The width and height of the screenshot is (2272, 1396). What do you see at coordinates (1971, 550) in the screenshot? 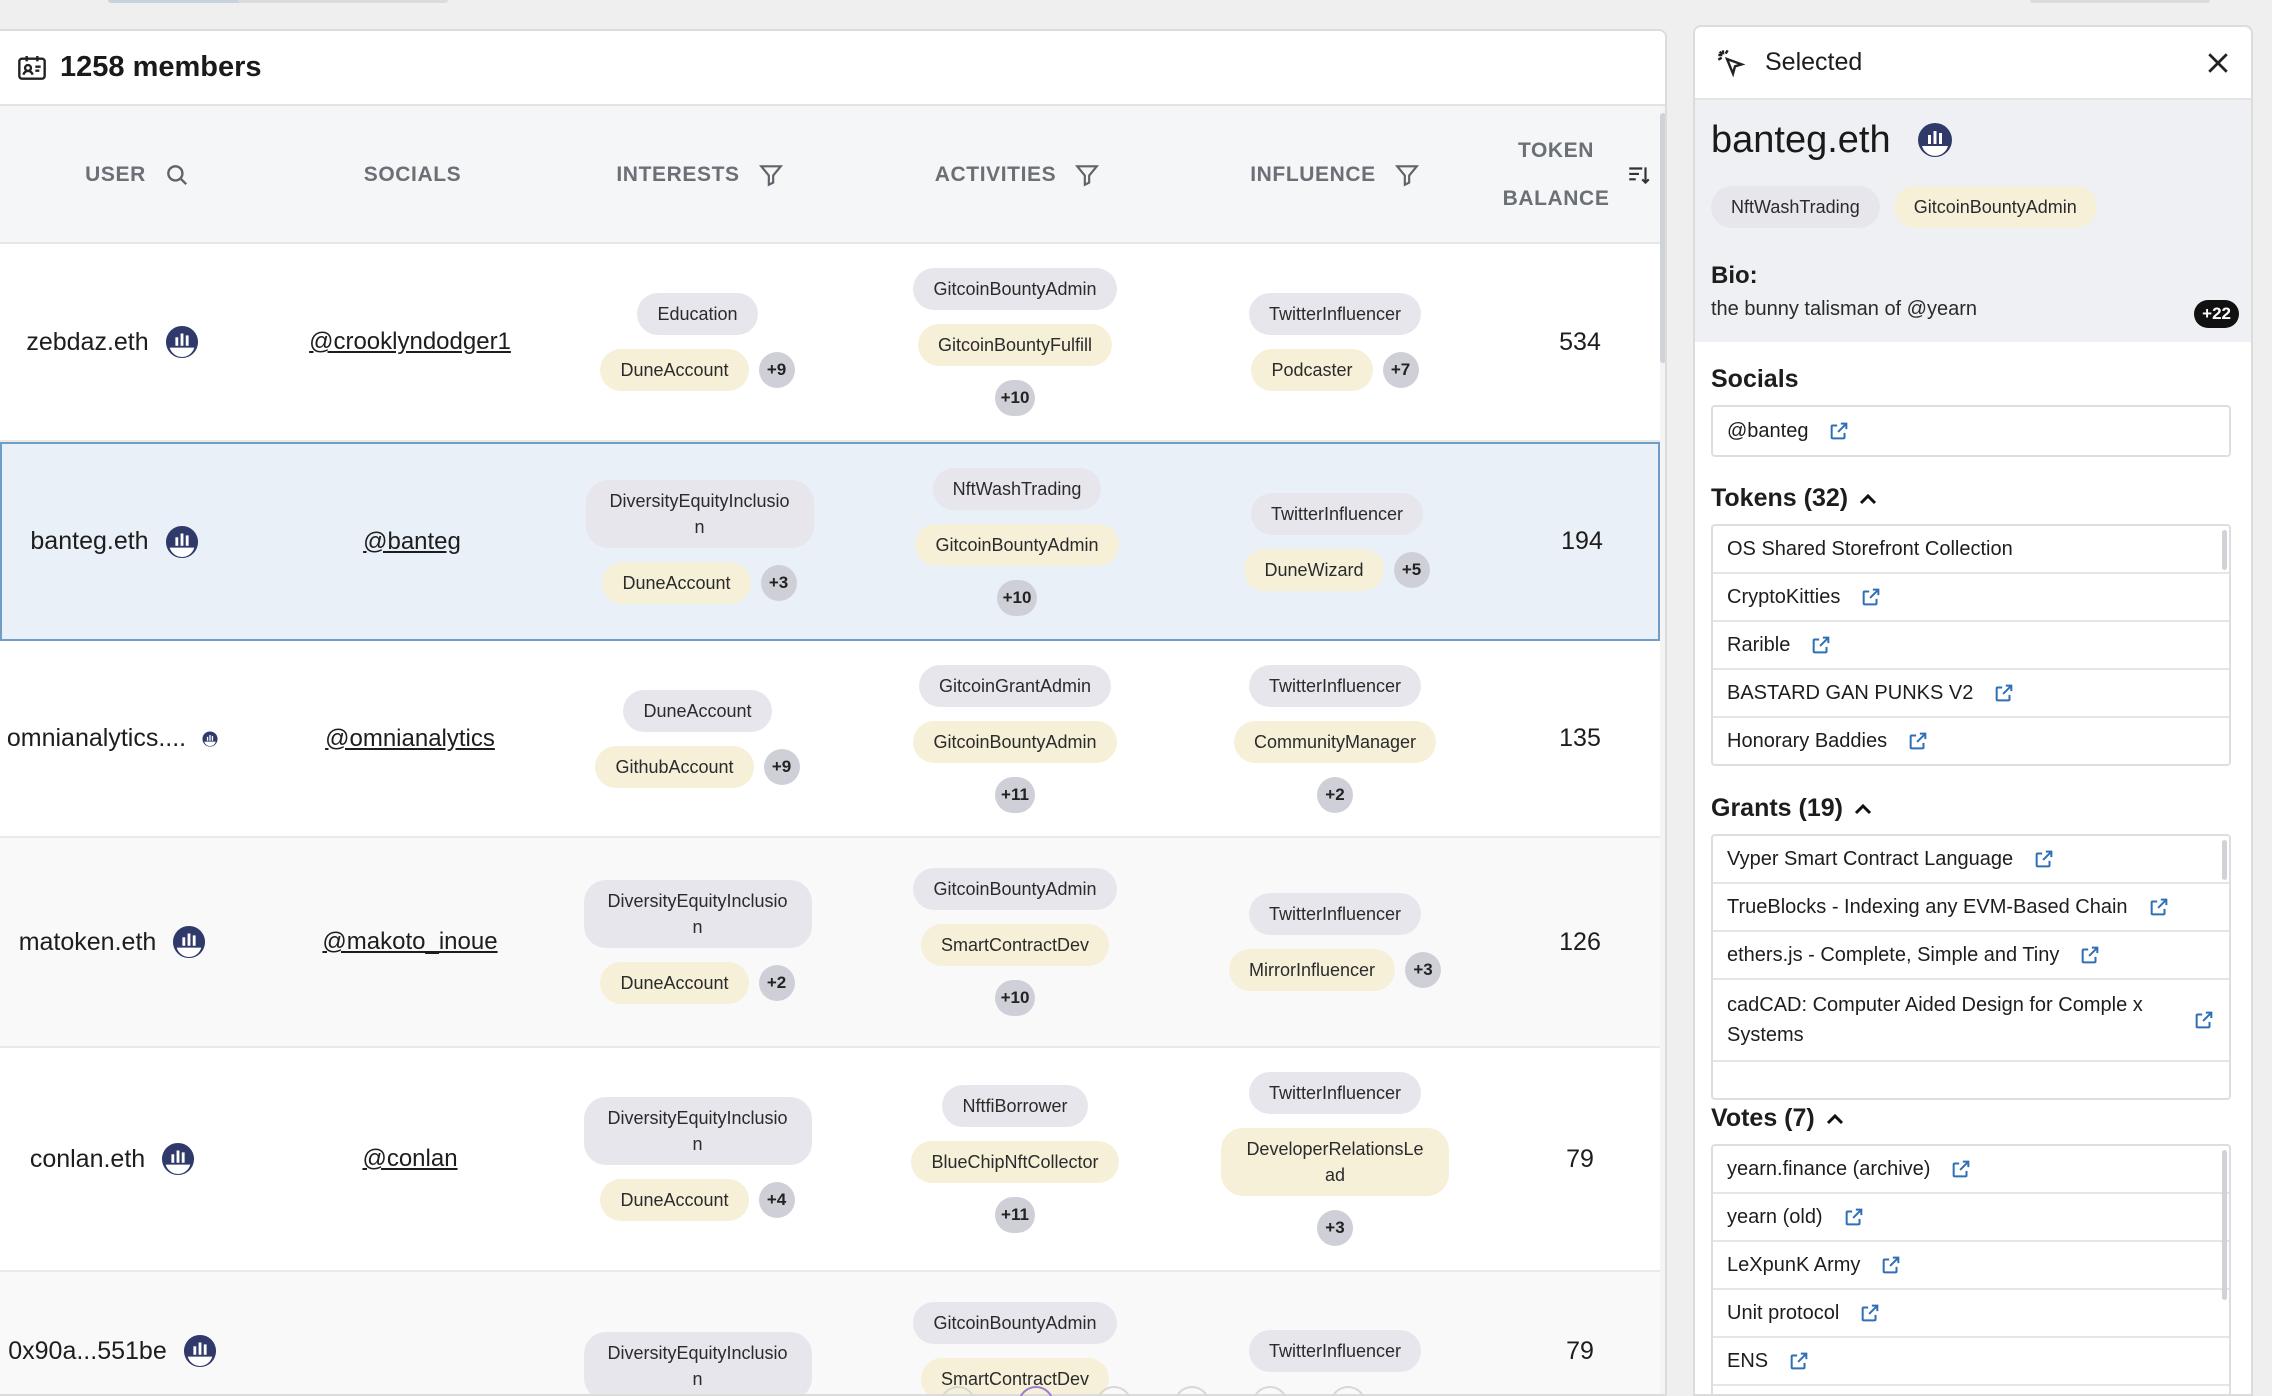
I see `token-item: OS Shared Storefront Collection` at bounding box center [1971, 550].